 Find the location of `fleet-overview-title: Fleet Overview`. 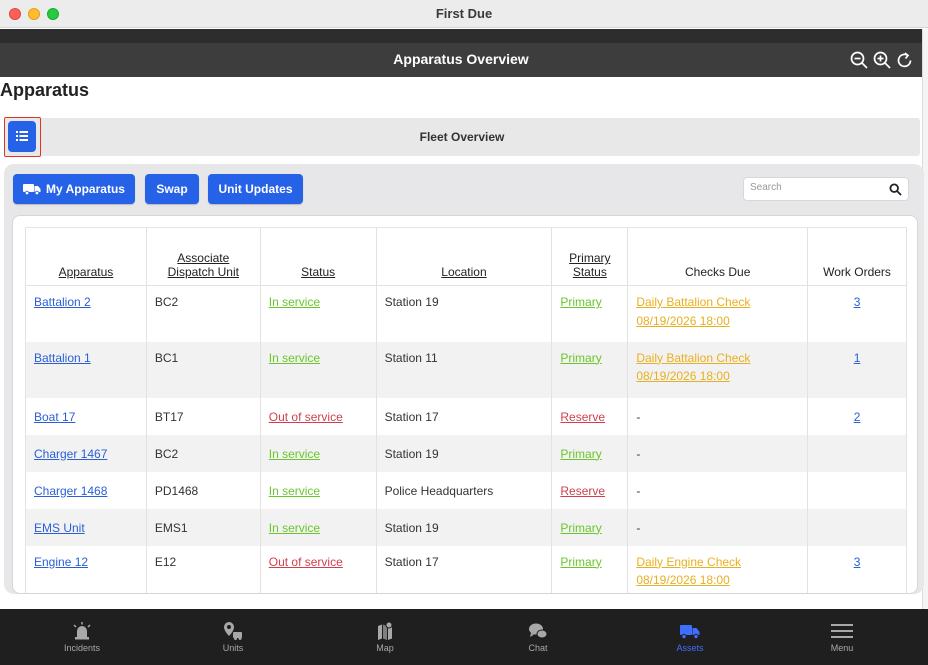

fleet-overview-title: Fleet Overview is located at coordinates (462, 137).